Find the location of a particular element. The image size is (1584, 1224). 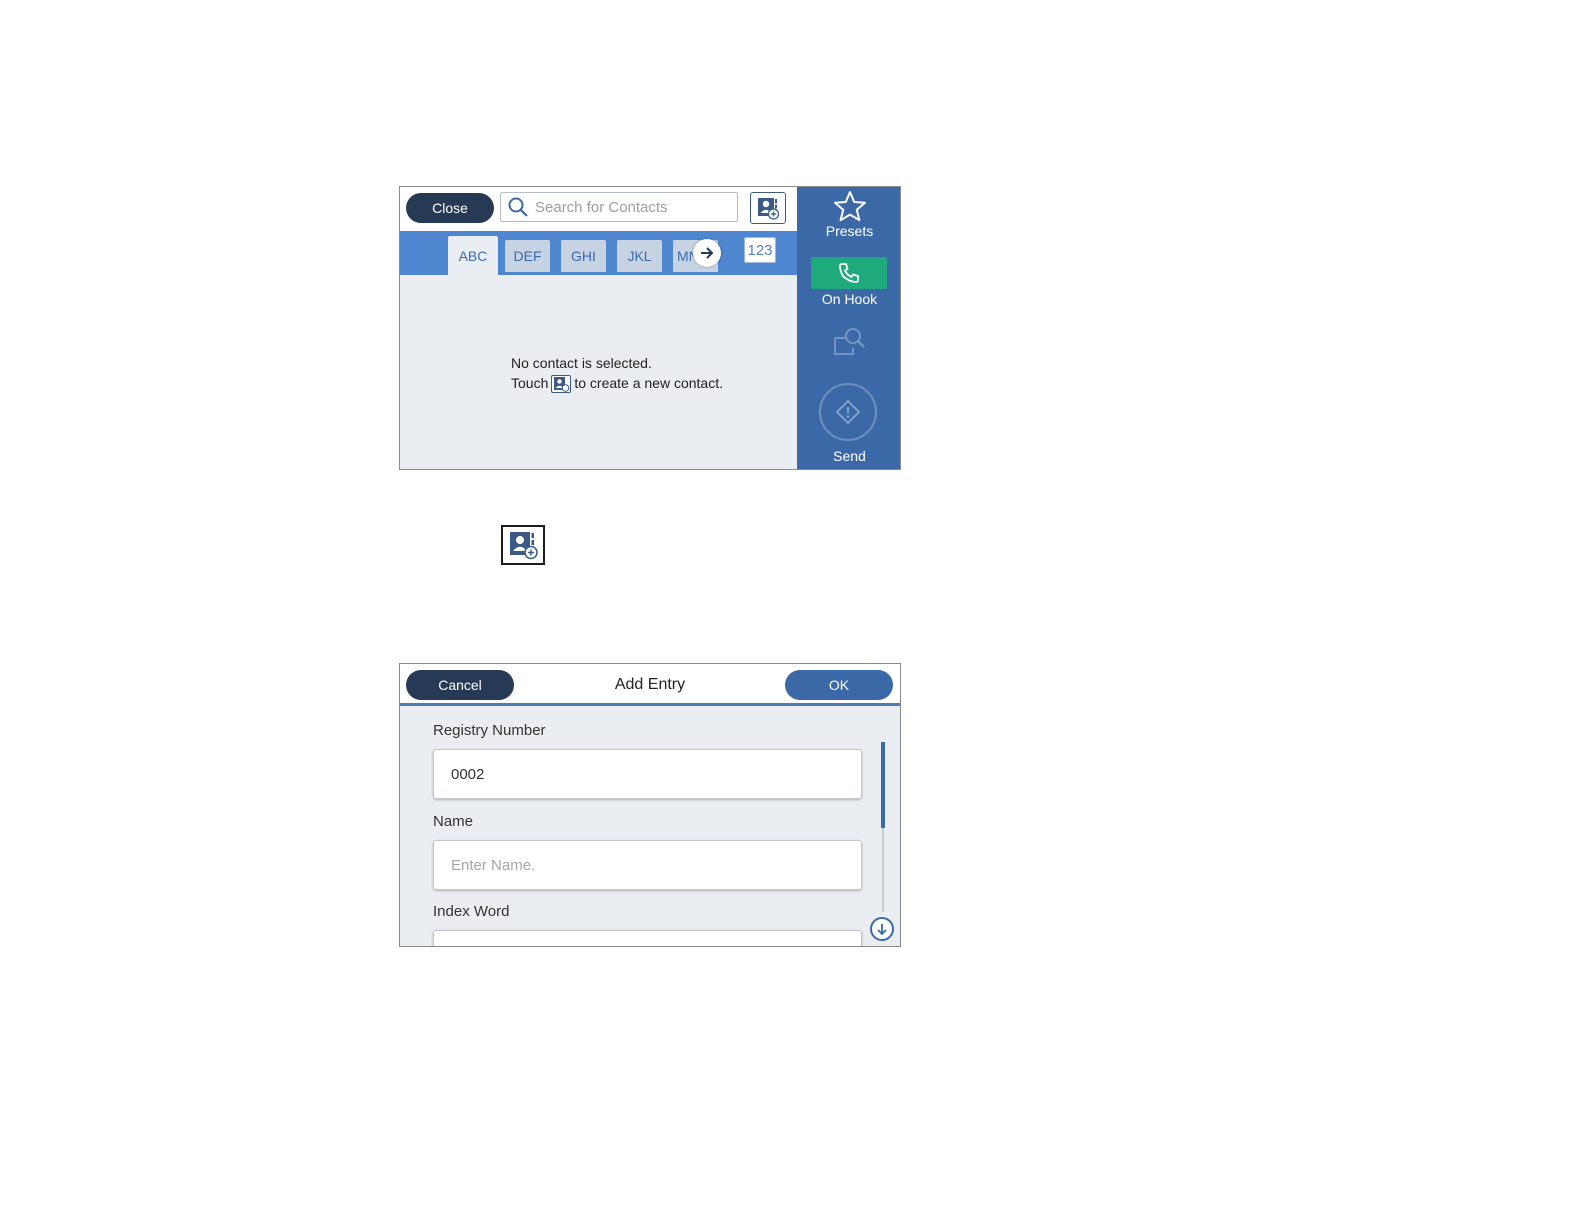

index-word-field is located at coordinates (647, 938).